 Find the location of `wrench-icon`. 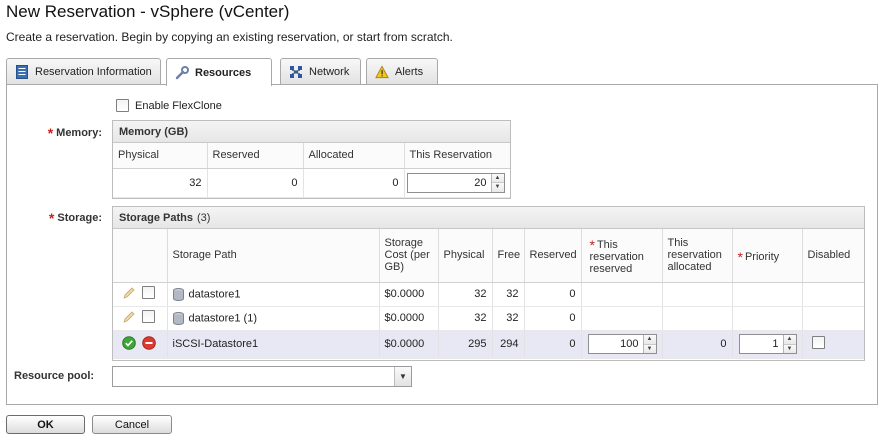

wrench-icon is located at coordinates (182, 72).